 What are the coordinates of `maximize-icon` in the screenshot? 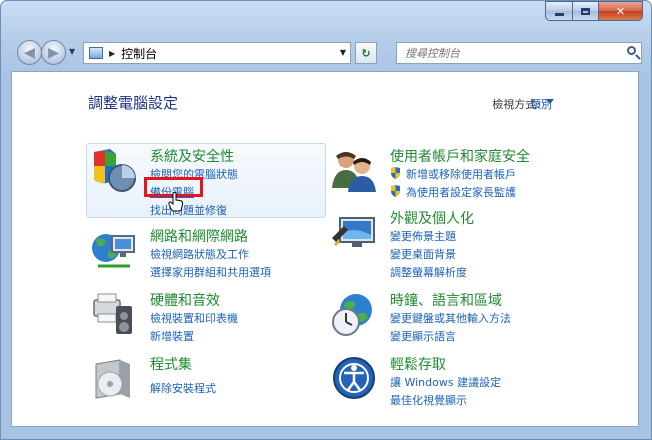 It's located at (585, 11).